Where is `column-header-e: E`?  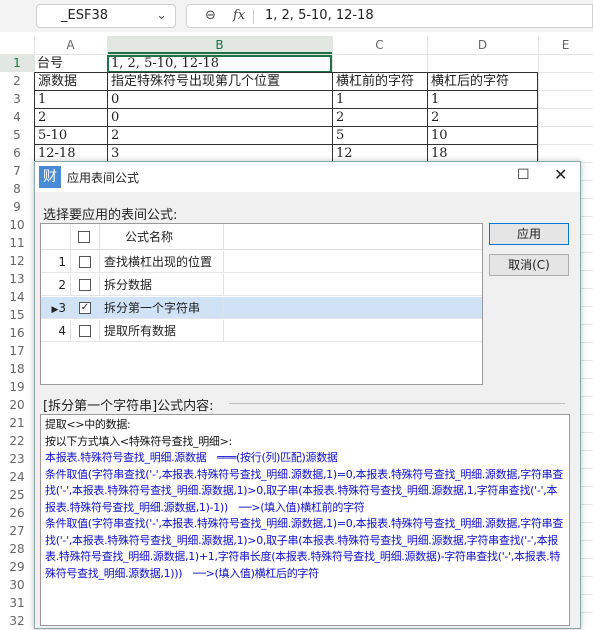
column-header-e: E is located at coordinates (565, 45).